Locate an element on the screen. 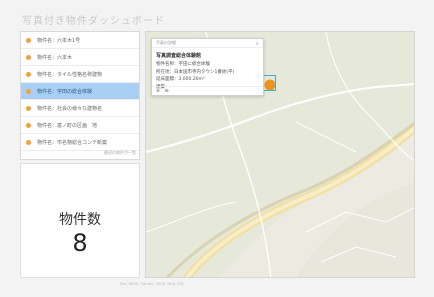  list-item: 物件名：市名物総合コンテ新築 is located at coordinates (80, 142).